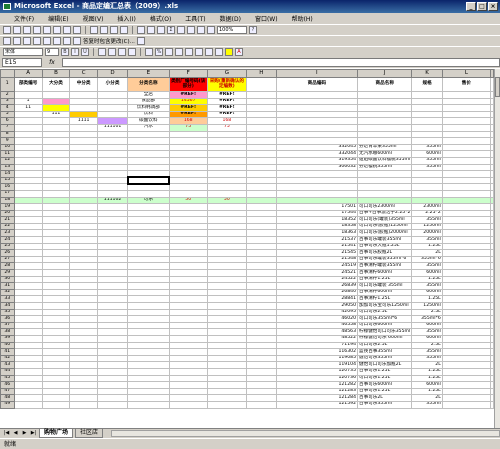 The height and width of the screenshot is (449, 500). What do you see at coordinates (75, 52) in the screenshot?
I see `italic-icon: I` at bounding box center [75, 52].